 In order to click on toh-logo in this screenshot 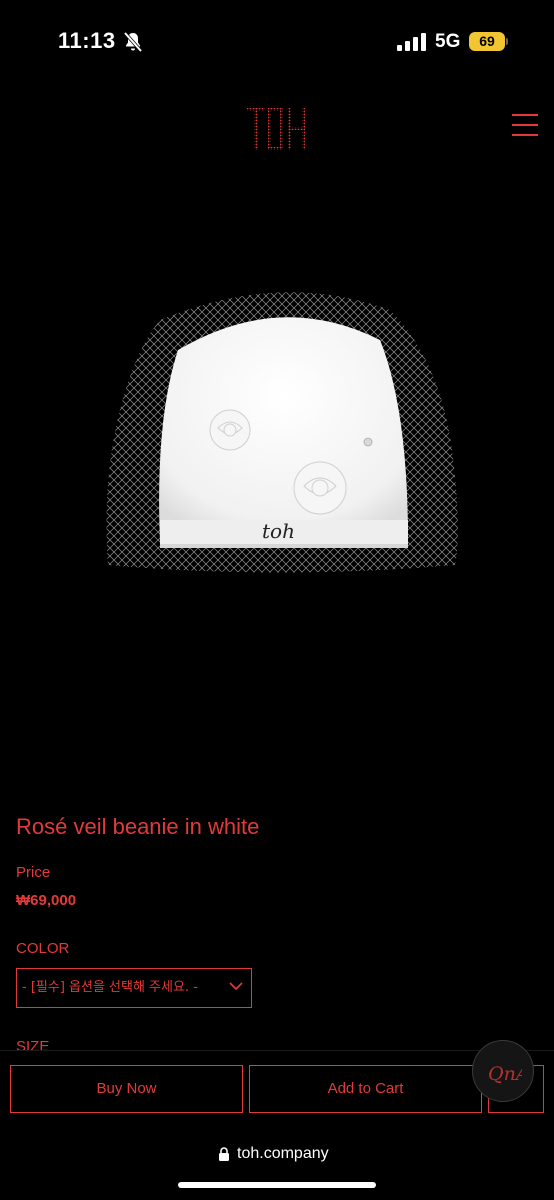, I will do `click(276, 129)`.